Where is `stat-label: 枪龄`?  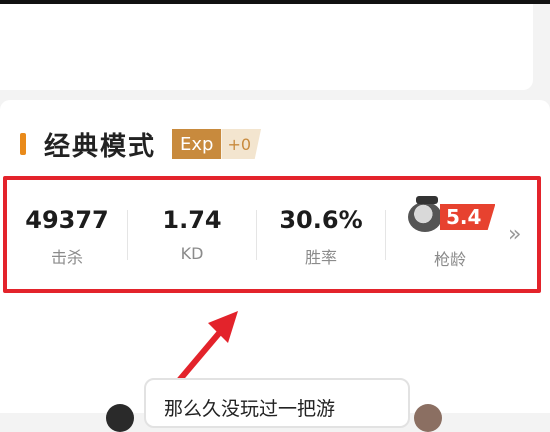
stat-label: 枪龄 is located at coordinates (449, 259).